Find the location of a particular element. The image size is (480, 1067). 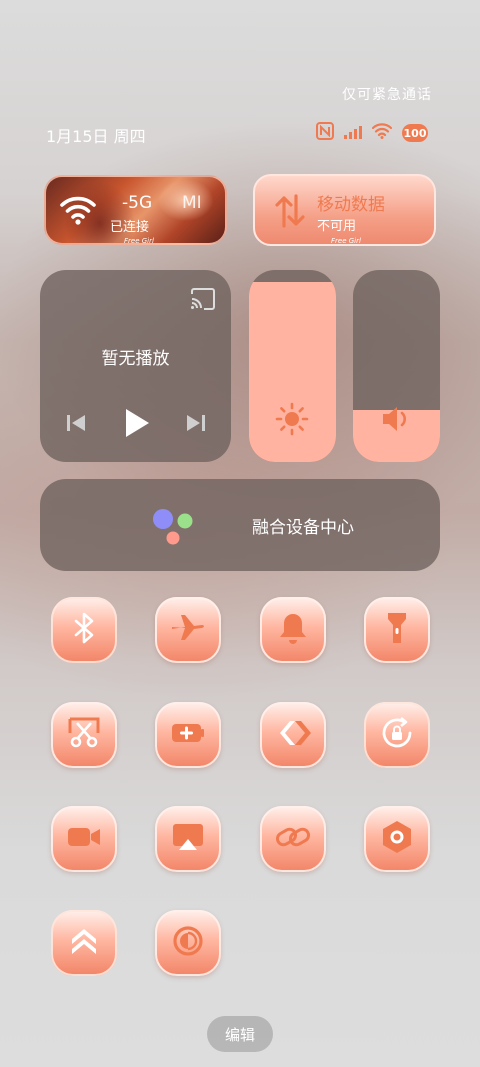

hexagon-icon is located at coordinates (397, 839).